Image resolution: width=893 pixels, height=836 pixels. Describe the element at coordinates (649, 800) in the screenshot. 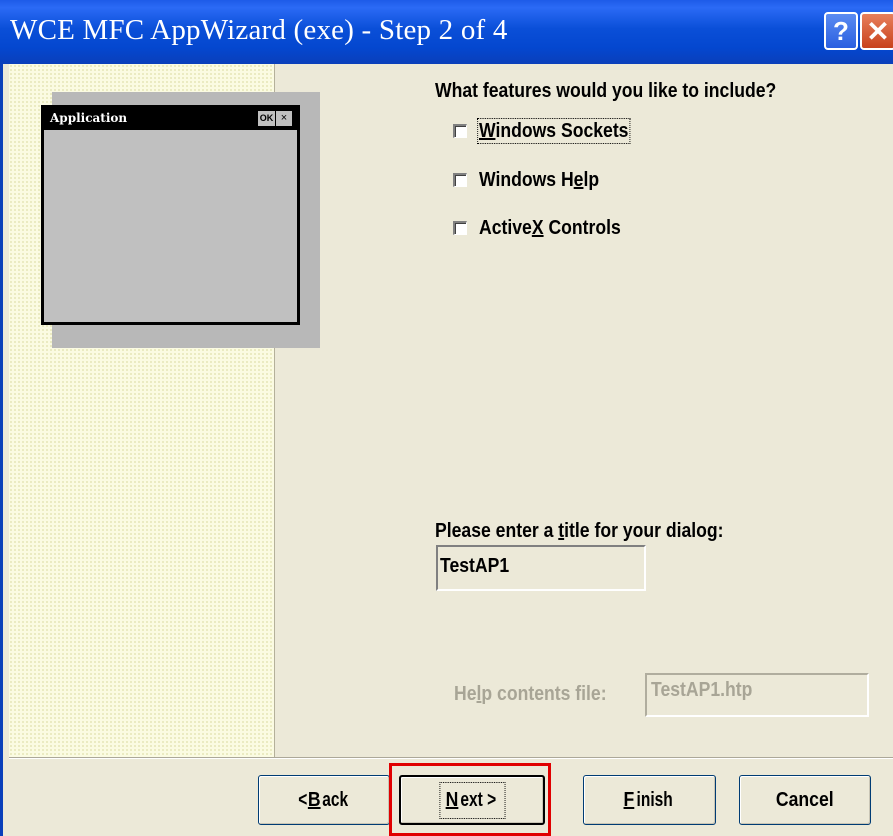

I see `finish-button: Finish` at that location.